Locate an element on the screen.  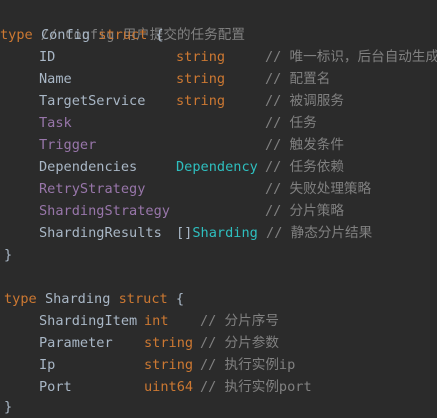
code-line-sharding: type Sharding struct { is located at coordinates (94, 299).